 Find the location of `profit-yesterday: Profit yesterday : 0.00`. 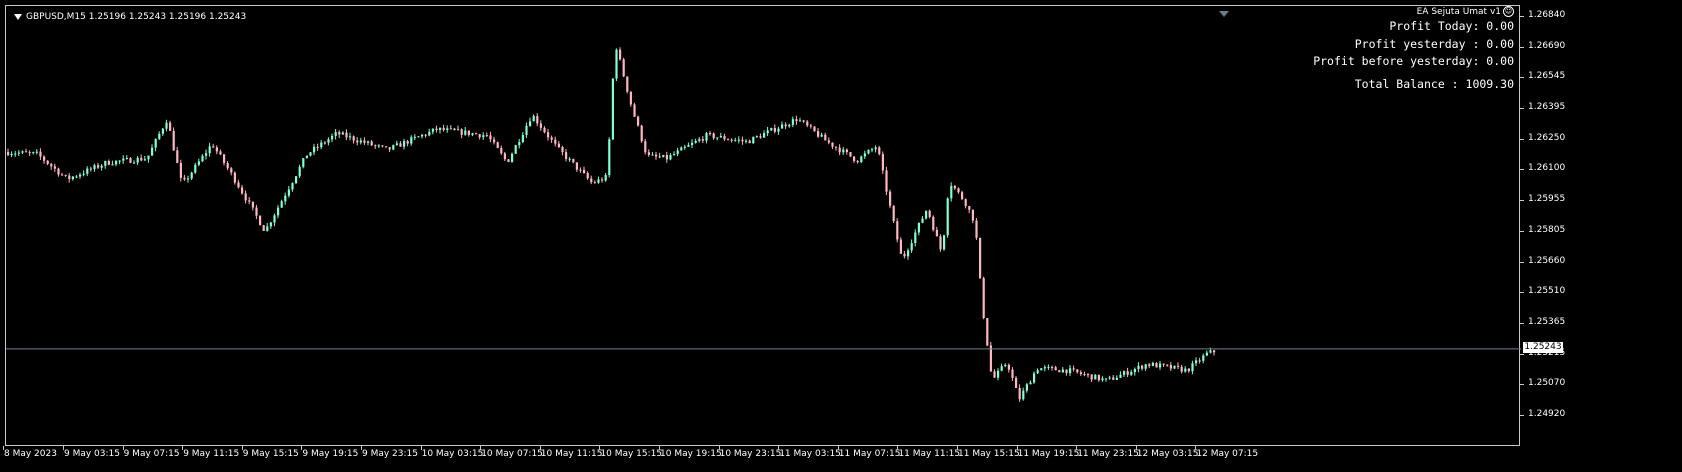

profit-yesterday: Profit yesterday : 0.00 is located at coordinates (1434, 44).